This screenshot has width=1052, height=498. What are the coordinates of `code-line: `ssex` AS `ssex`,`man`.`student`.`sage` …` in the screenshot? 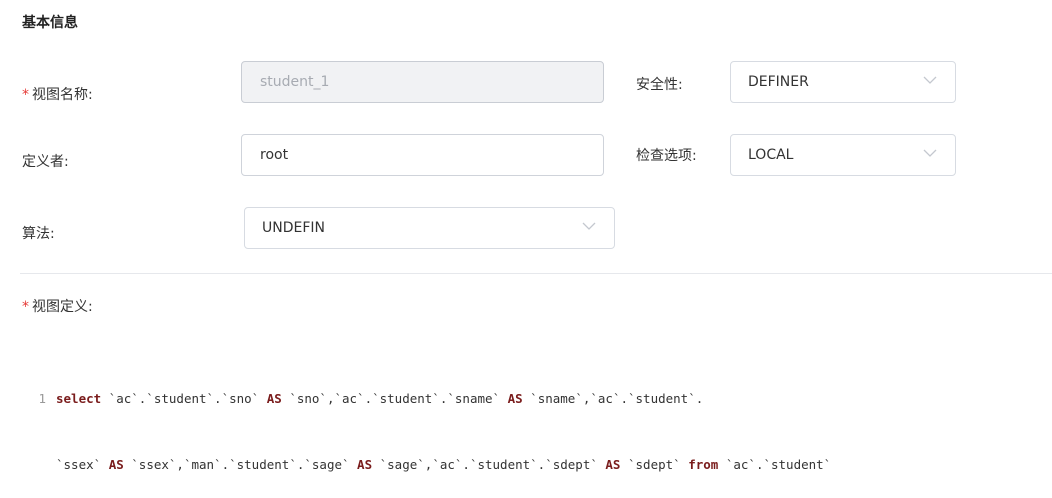 It's located at (538, 465).